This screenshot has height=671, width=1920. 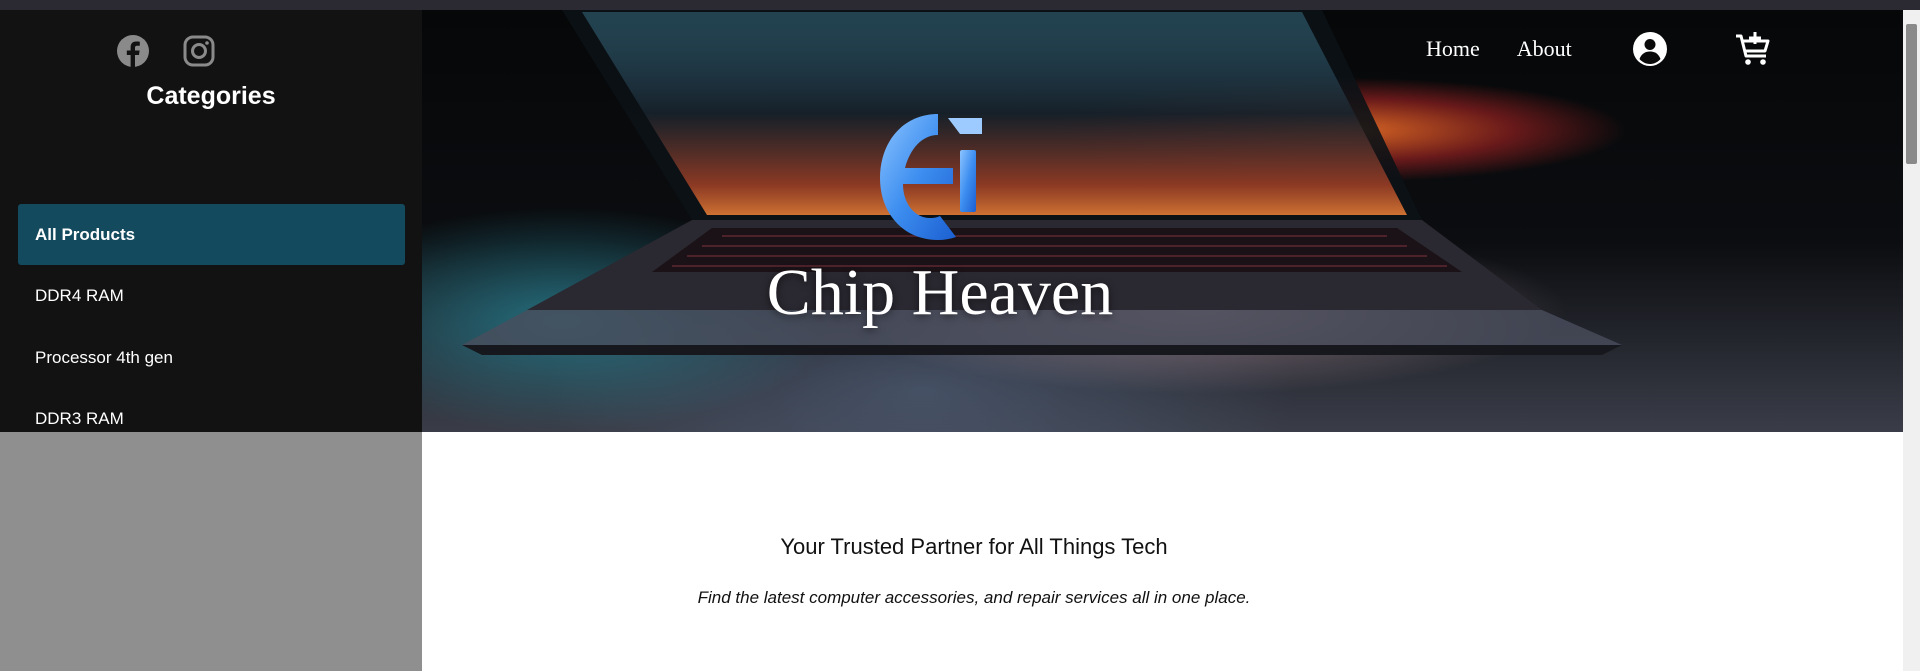 I want to click on category-ddr3-ram: DDR3 RAM, so click(x=211, y=410).